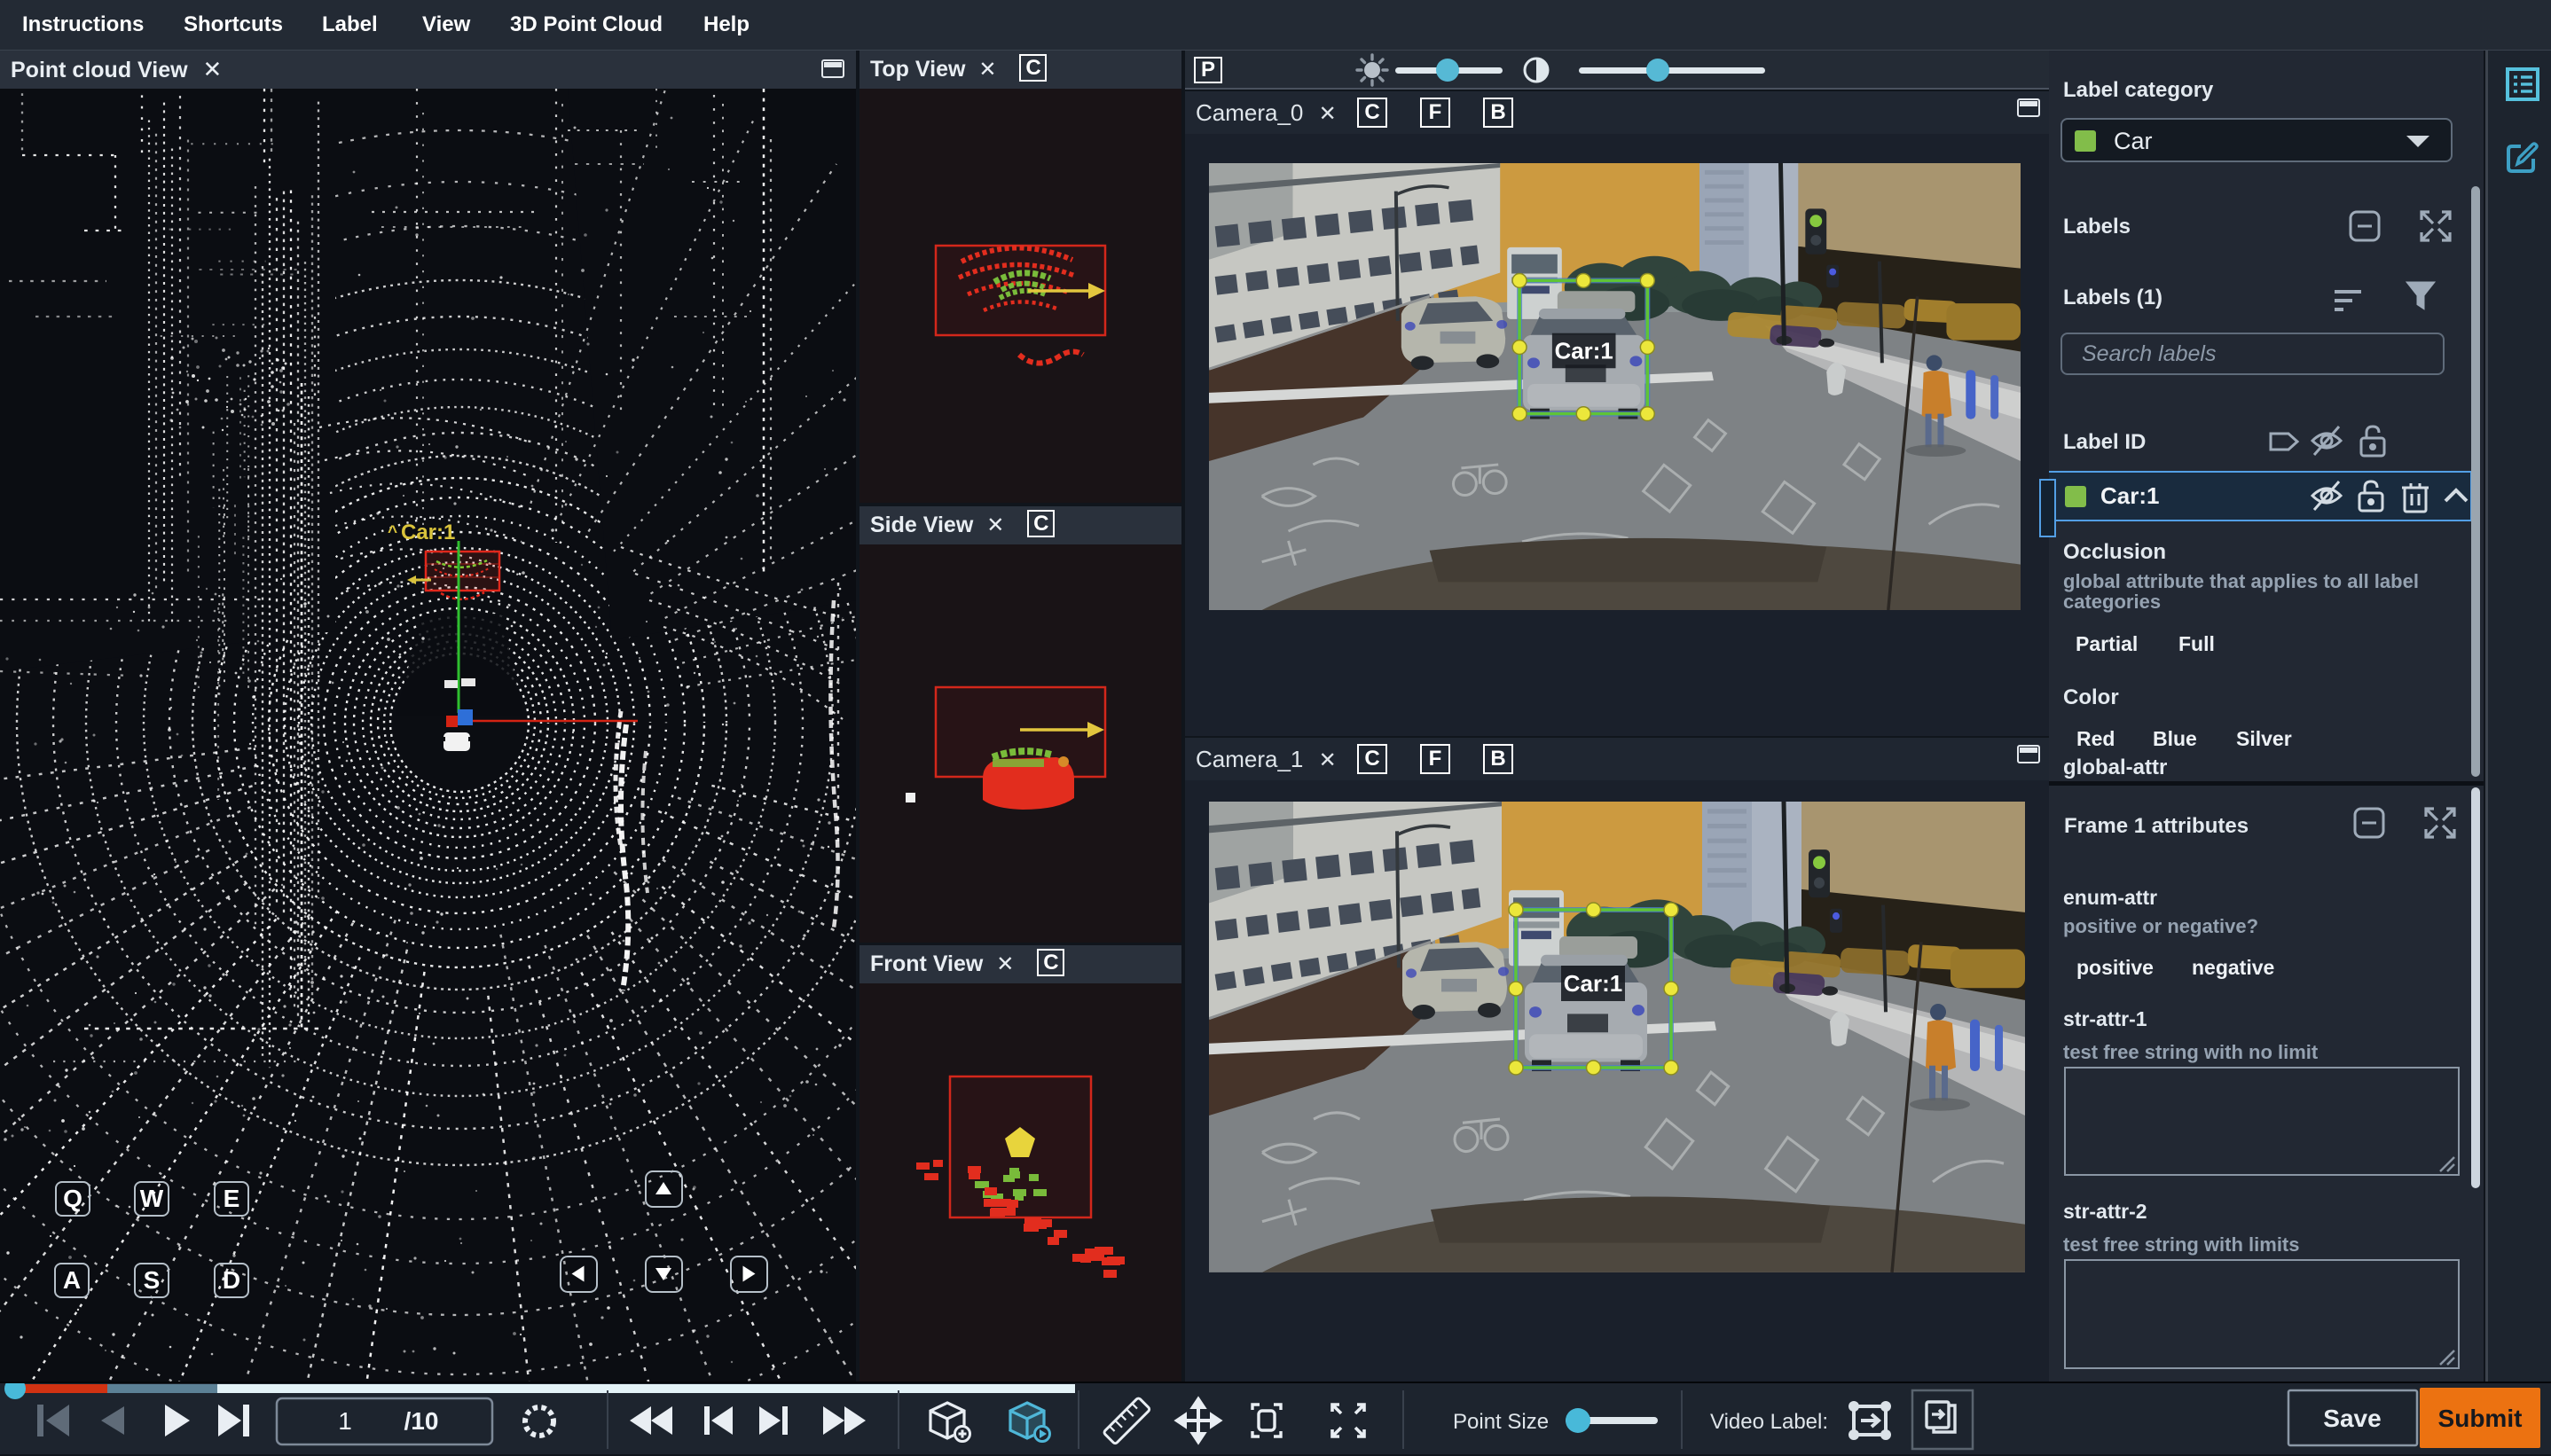 This screenshot has height=1456, width=2551. I want to click on svg-text: Submit, so click(2480, 1418).